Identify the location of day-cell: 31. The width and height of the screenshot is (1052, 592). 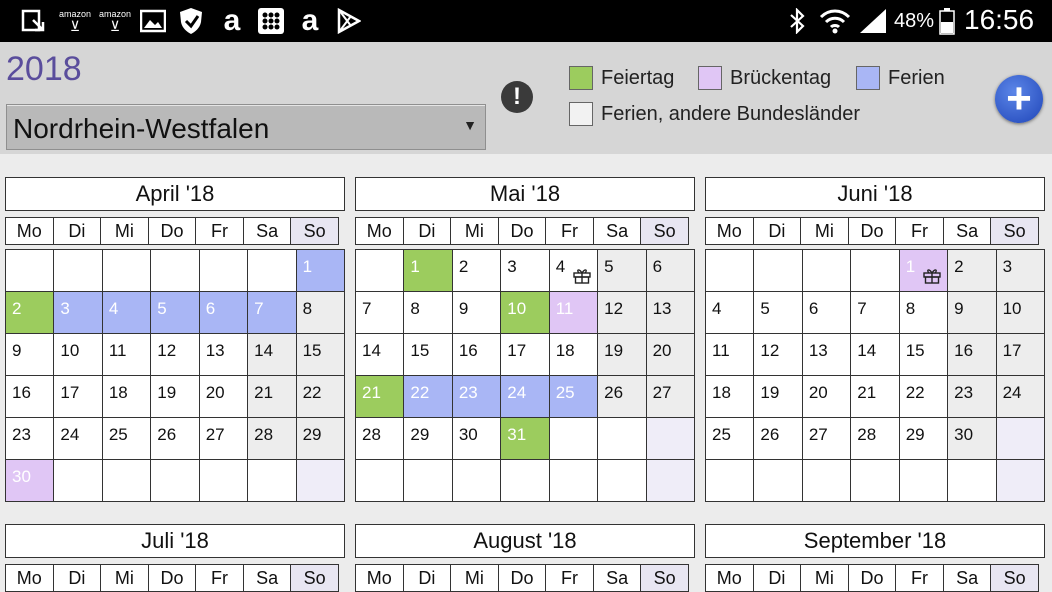
(525, 439).